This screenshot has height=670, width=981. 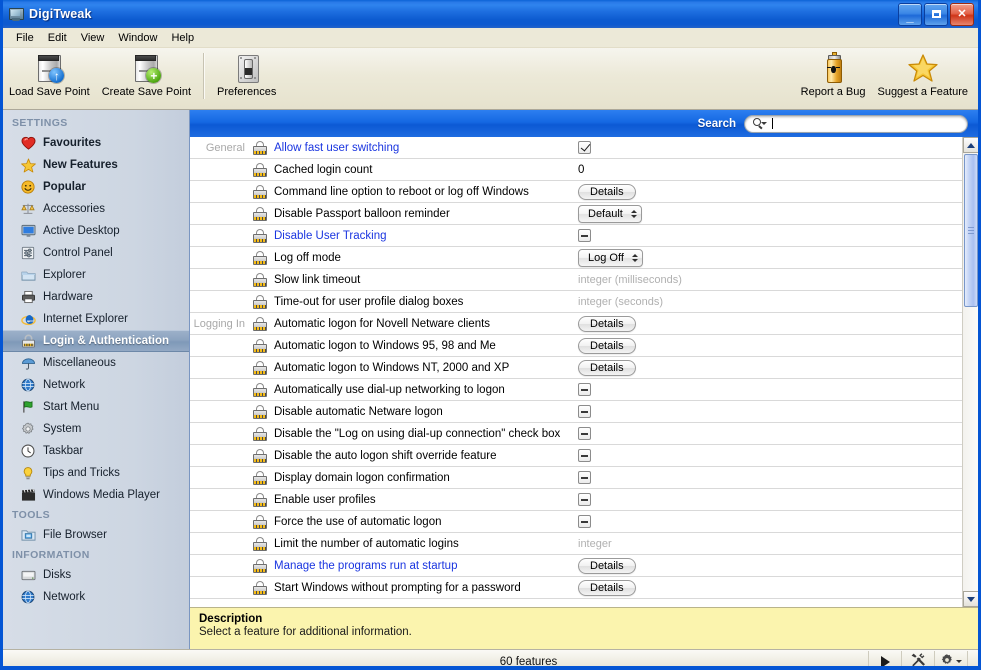 What do you see at coordinates (146, 74) in the screenshot?
I see `create-save-point-button: + Create Save Point` at bounding box center [146, 74].